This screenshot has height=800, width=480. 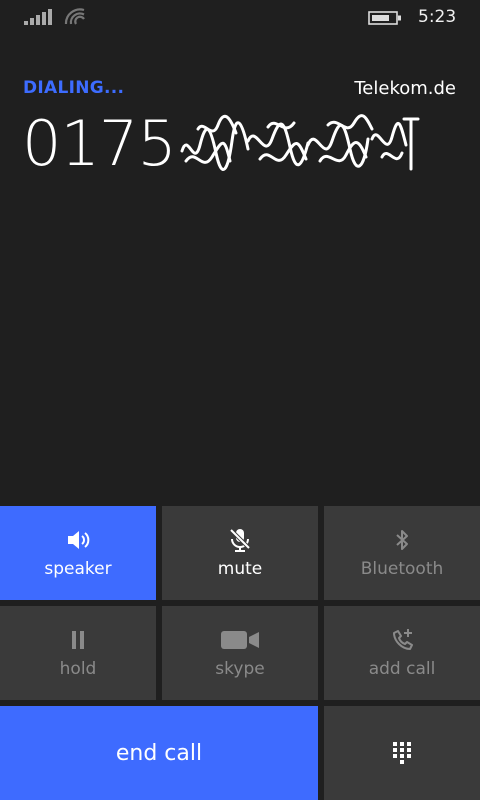 What do you see at coordinates (240, 653) in the screenshot?
I see `skype-button: skype` at bounding box center [240, 653].